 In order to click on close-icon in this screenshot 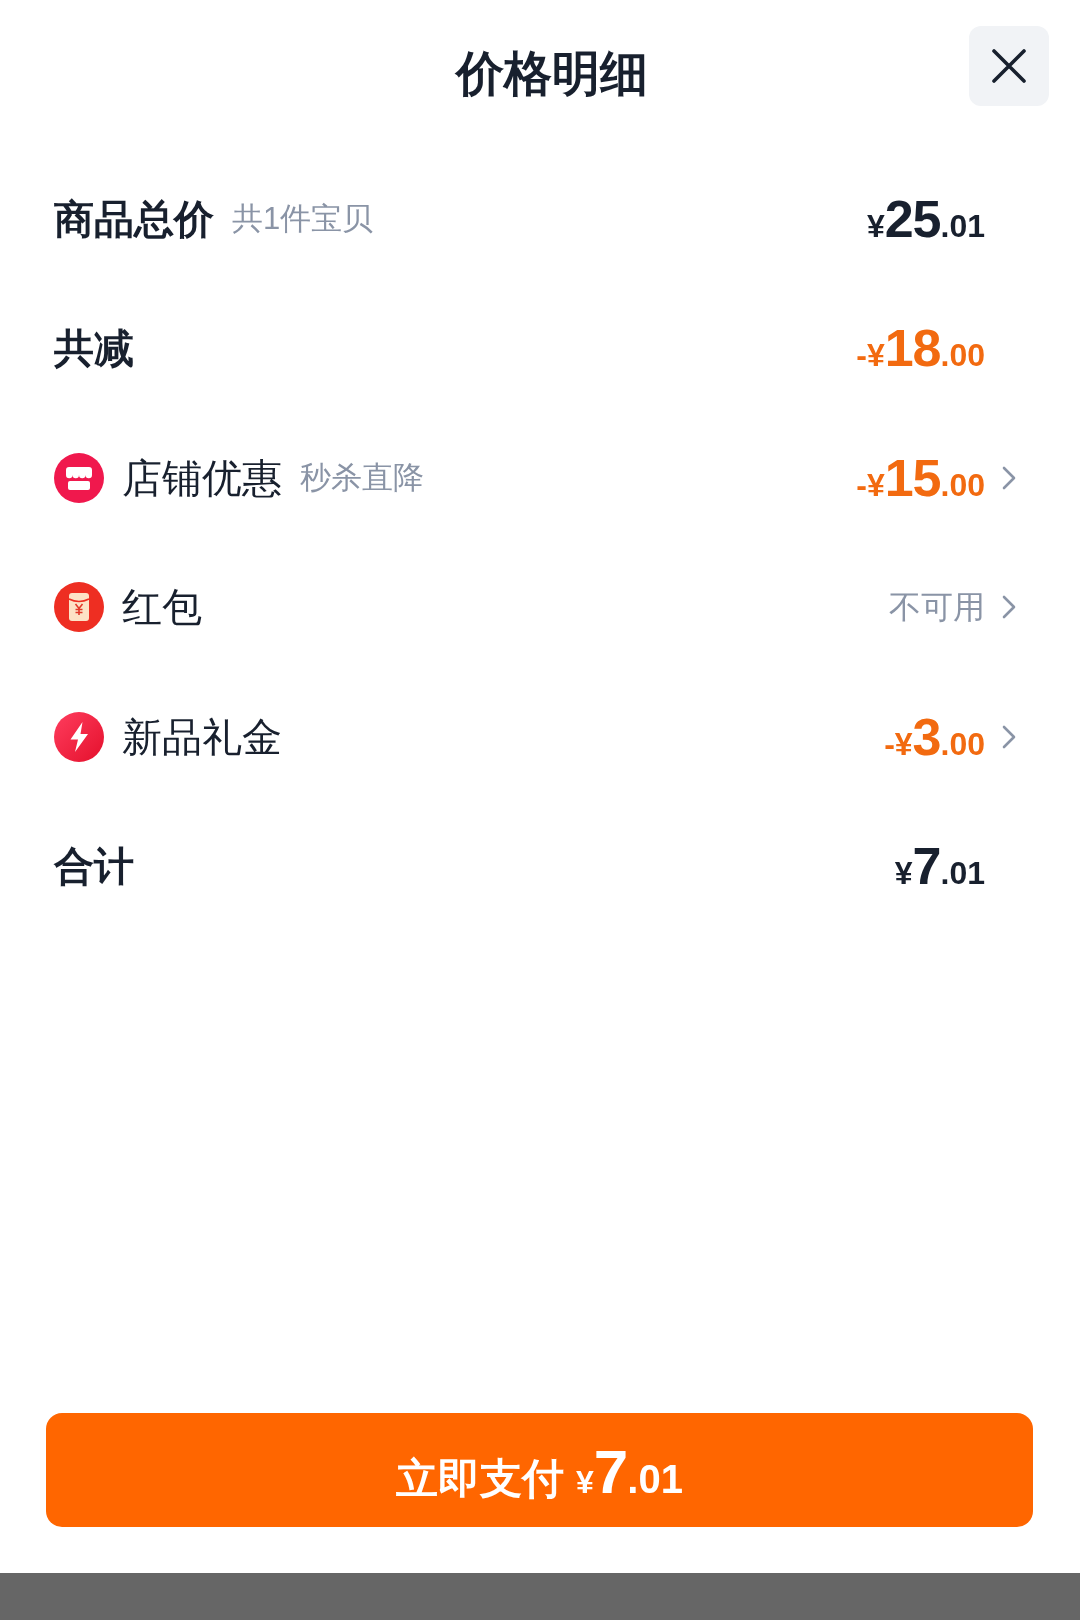, I will do `click(1009, 66)`.